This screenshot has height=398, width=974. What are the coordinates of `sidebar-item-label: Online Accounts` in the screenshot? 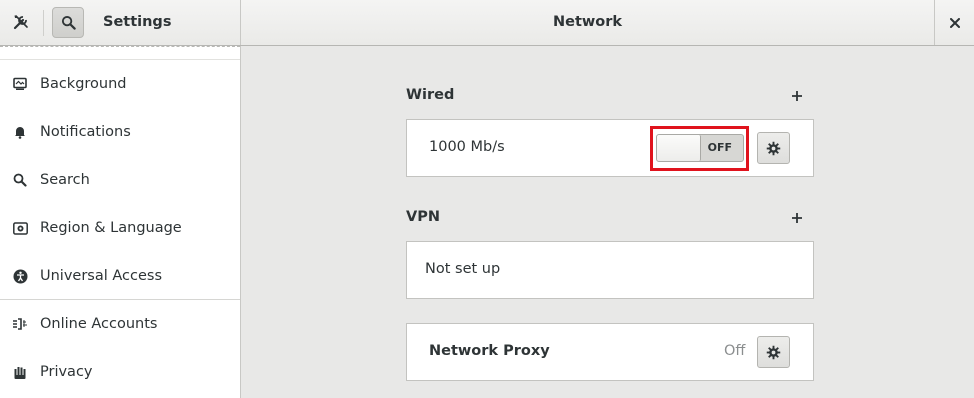 It's located at (99, 324).